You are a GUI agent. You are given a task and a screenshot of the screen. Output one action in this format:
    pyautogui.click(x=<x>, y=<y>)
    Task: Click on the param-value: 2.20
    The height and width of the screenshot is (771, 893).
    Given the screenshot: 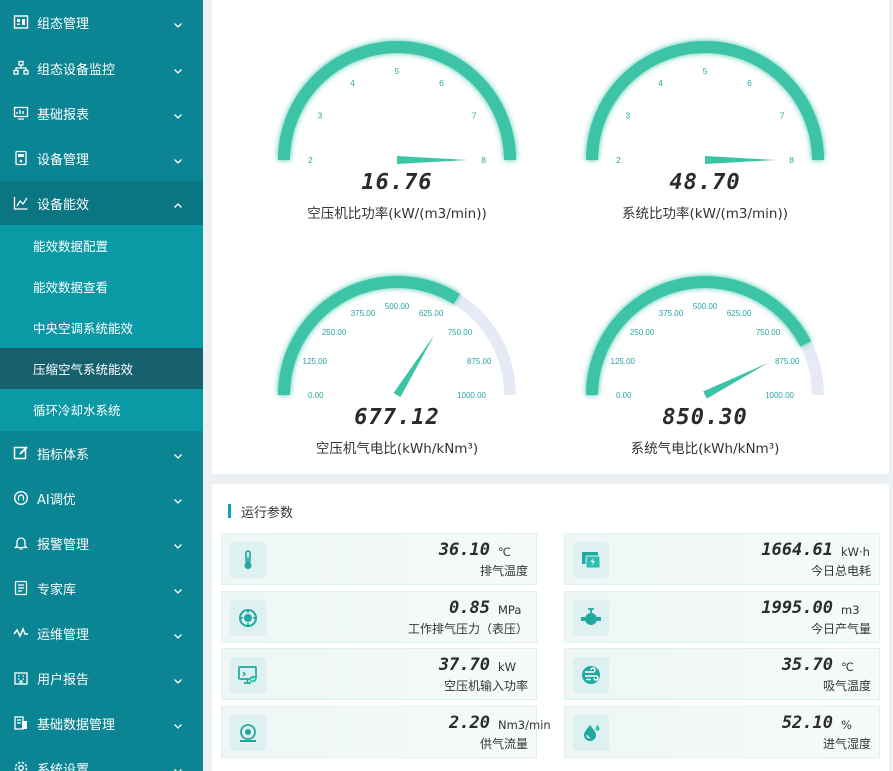 What is the action you would take?
    pyautogui.click(x=469, y=722)
    